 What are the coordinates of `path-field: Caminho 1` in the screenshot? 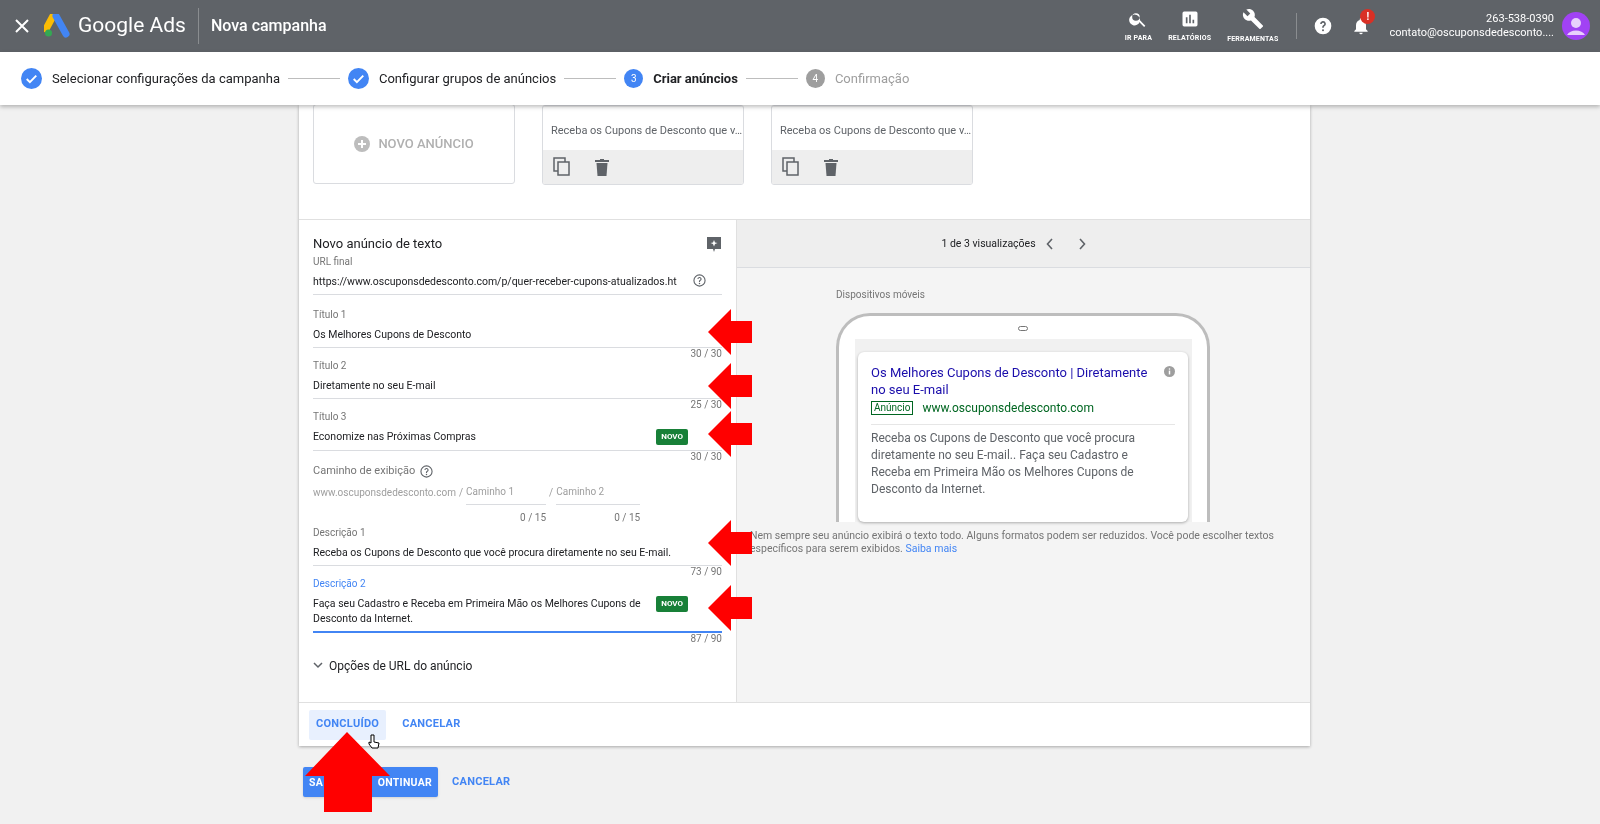 It's located at (506, 494).